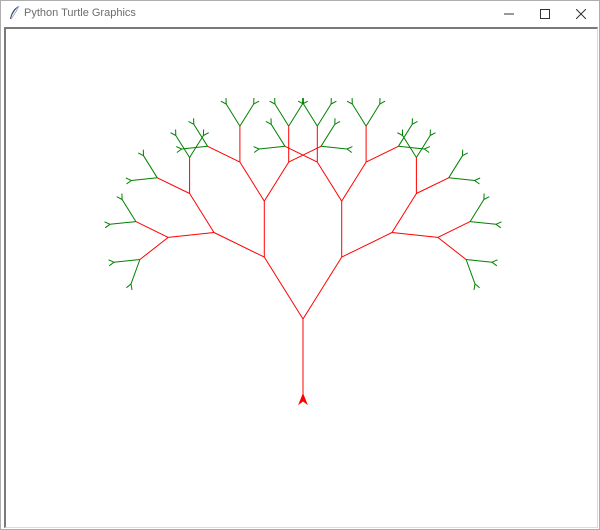  What do you see at coordinates (300, 14) in the screenshot?
I see `title-bar: Python Turtle Graphics` at bounding box center [300, 14].